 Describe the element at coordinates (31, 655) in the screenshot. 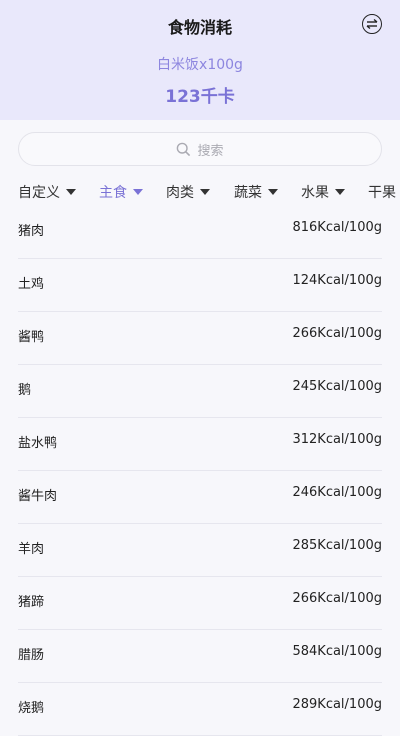

I see `food-name: 腊肠` at that location.